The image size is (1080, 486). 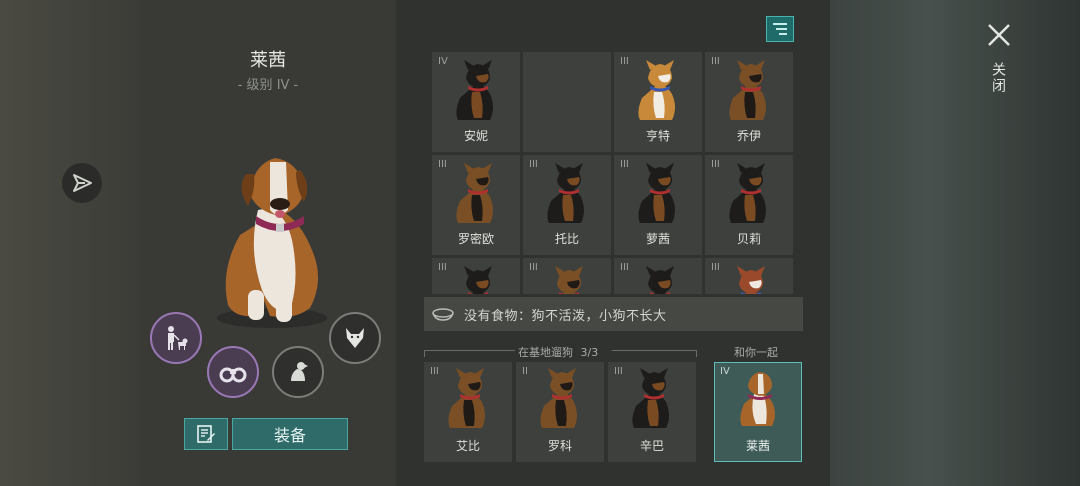 What do you see at coordinates (999, 78) in the screenshot?
I see `close-label: 关闭` at bounding box center [999, 78].